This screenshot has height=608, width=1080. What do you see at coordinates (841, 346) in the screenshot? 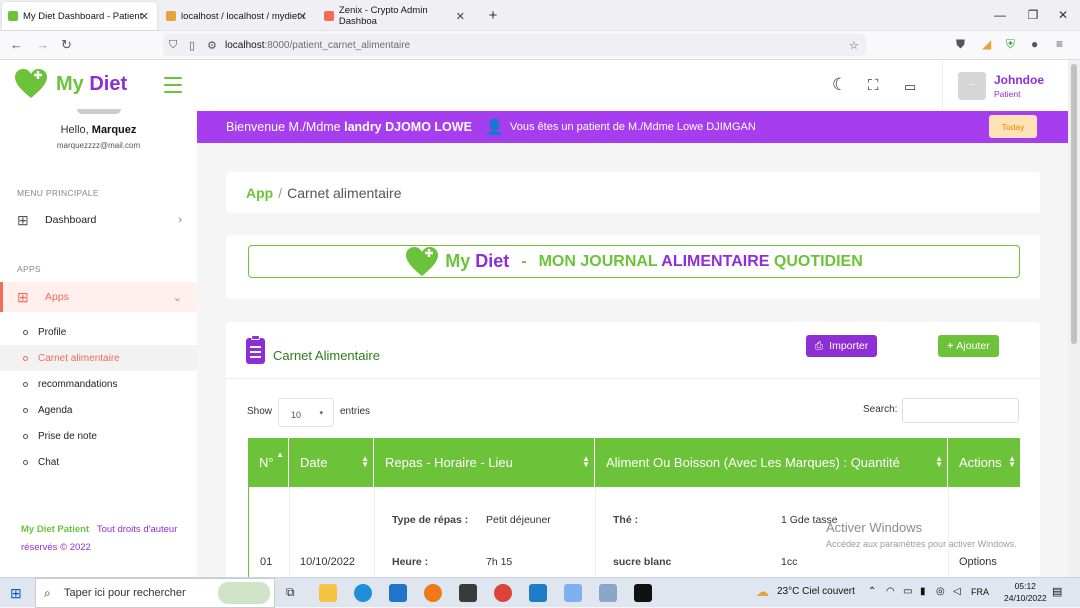
I see `import-button: ⎙ Importer` at bounding box center [841, 346].